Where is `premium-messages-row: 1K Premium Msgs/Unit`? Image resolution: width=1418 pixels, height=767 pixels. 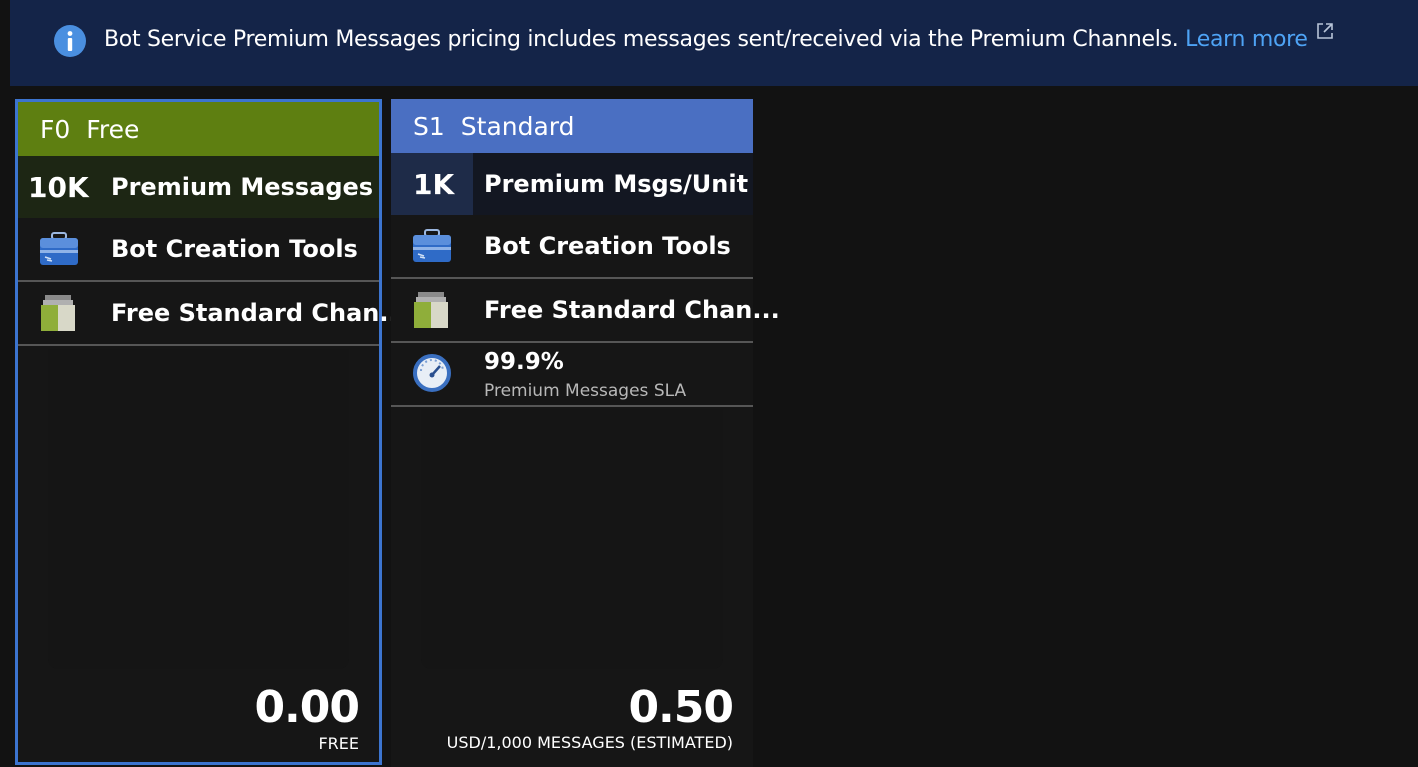
premium-messages-row: 1K Premium Msgs/Unit is located at coordinates (572, 184).